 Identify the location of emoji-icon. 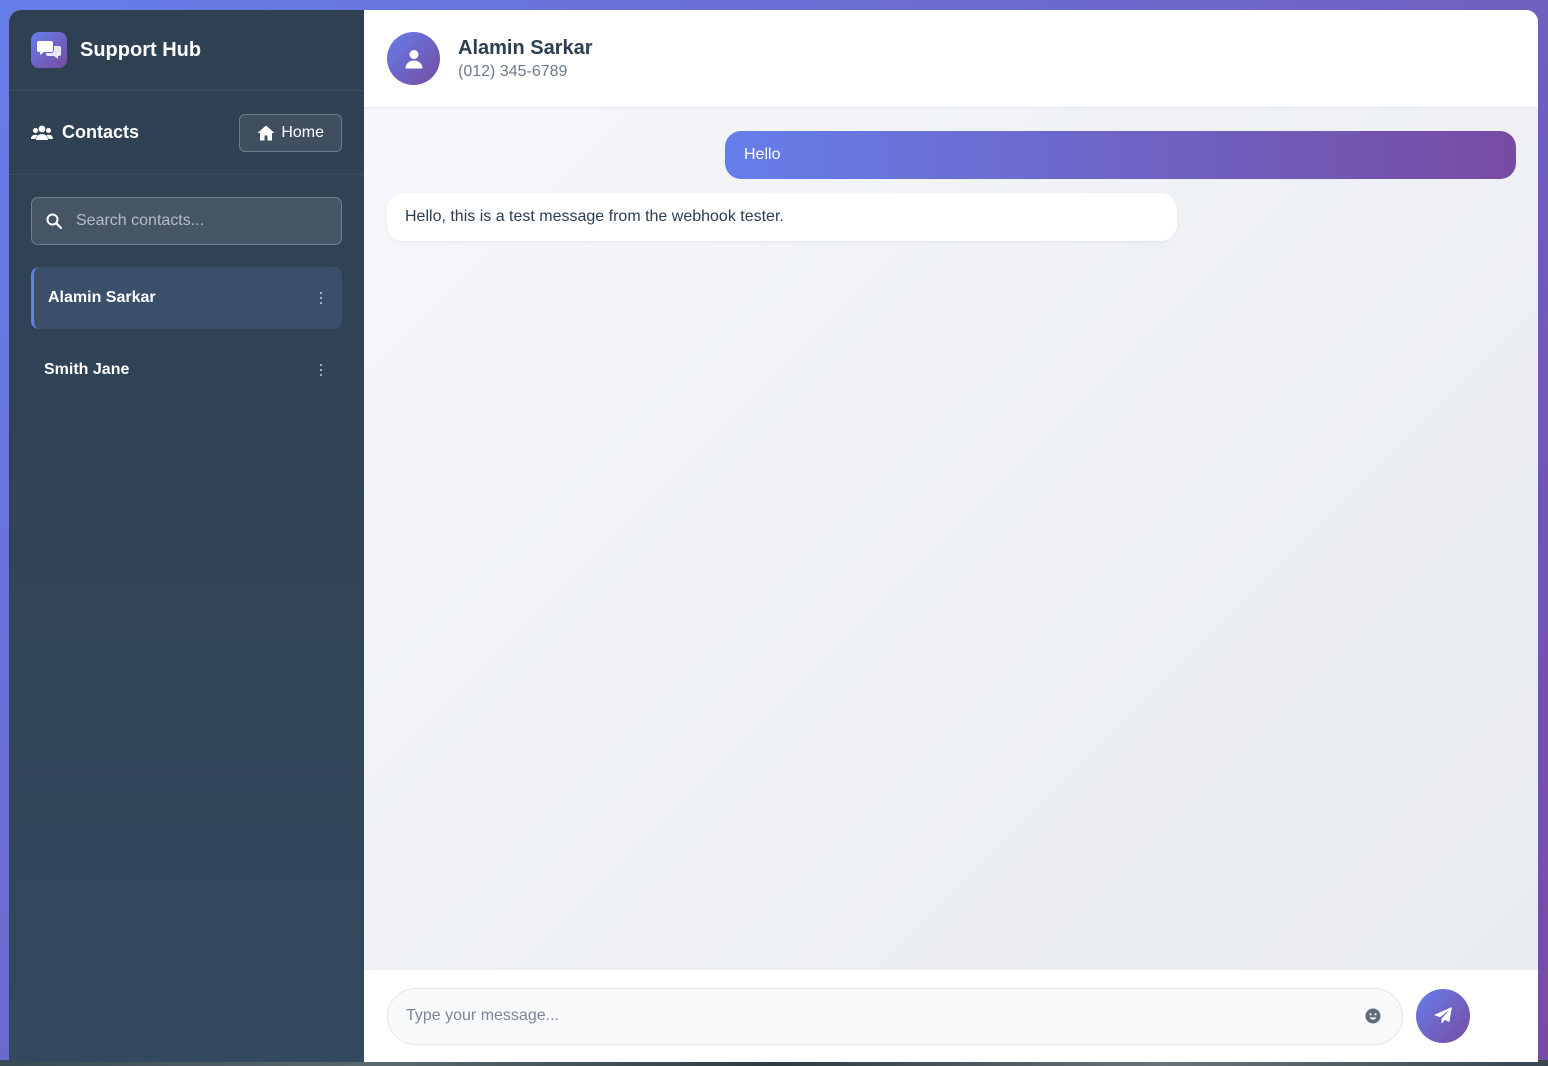
(1373, 1016).